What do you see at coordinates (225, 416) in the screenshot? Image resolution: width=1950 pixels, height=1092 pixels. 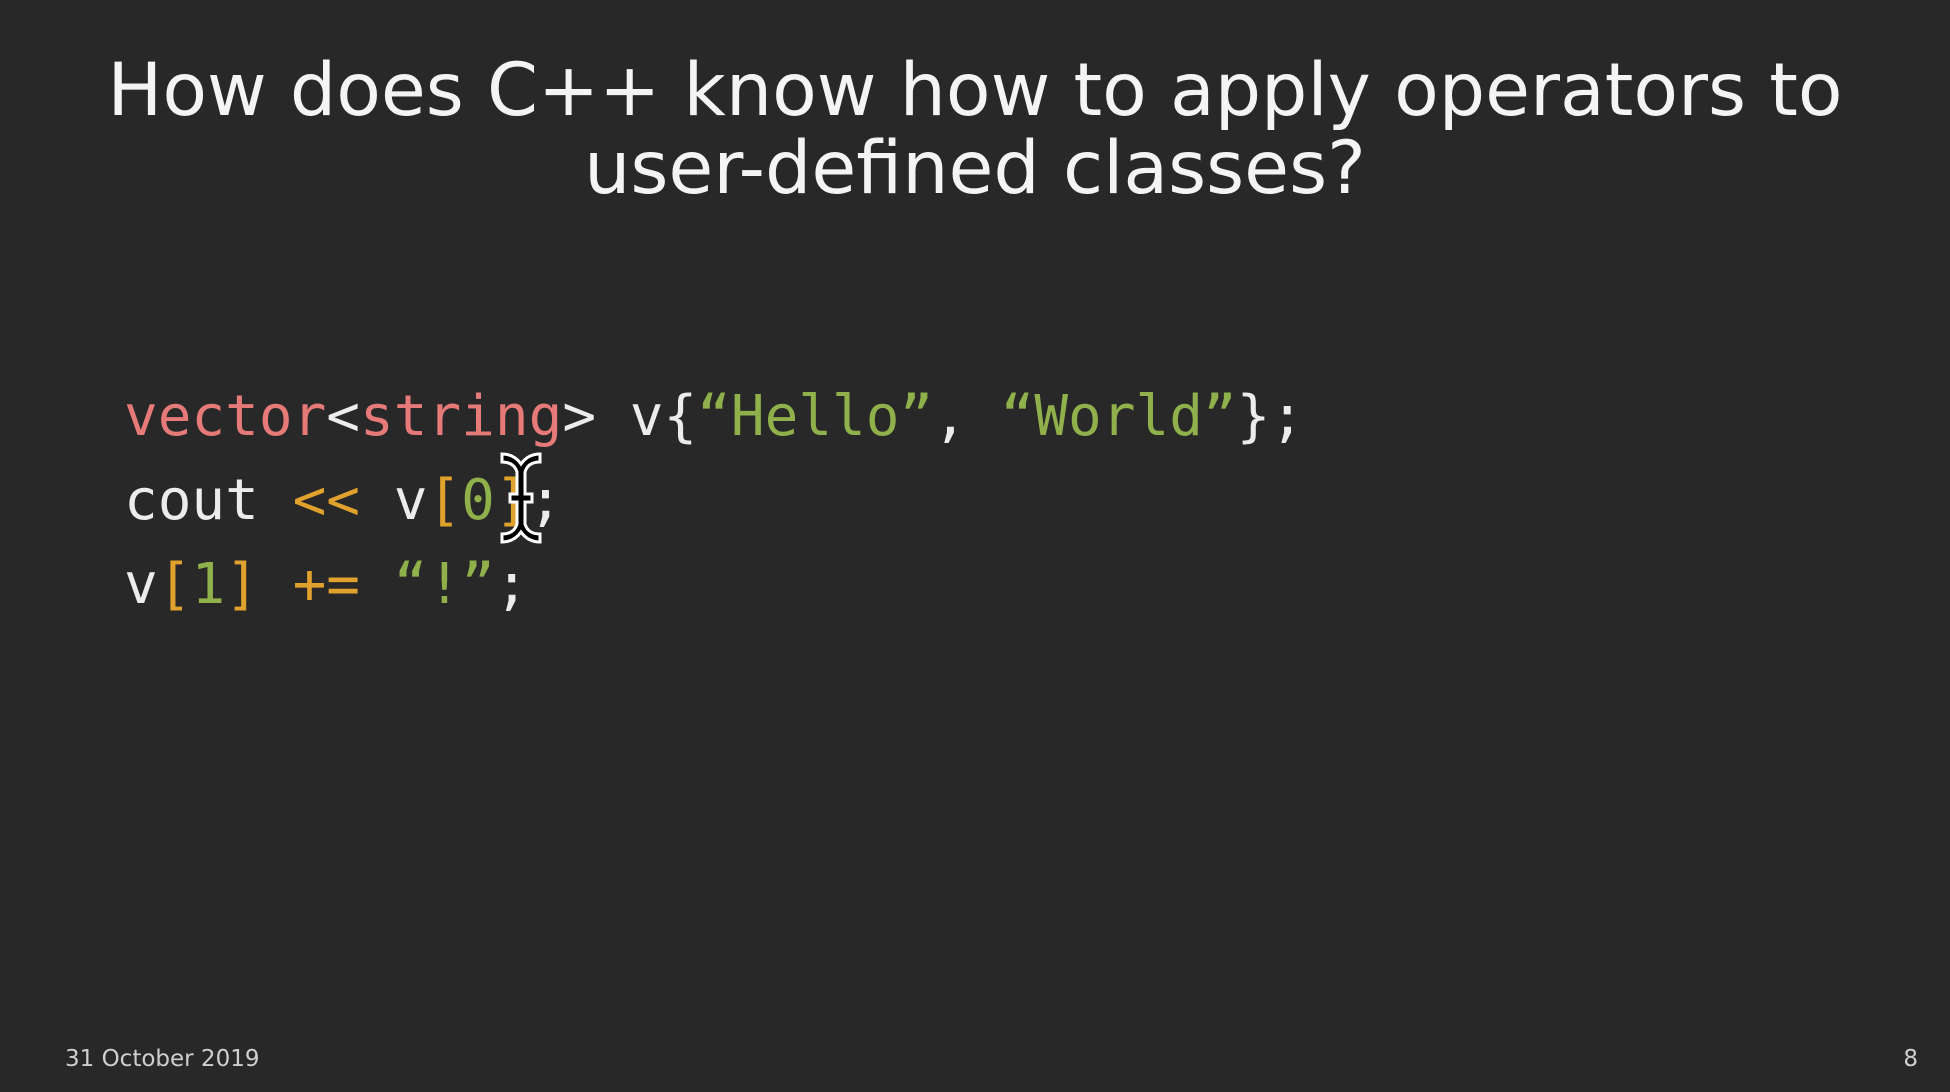 I see `code-token: vector` at bounding box center [225, 416].